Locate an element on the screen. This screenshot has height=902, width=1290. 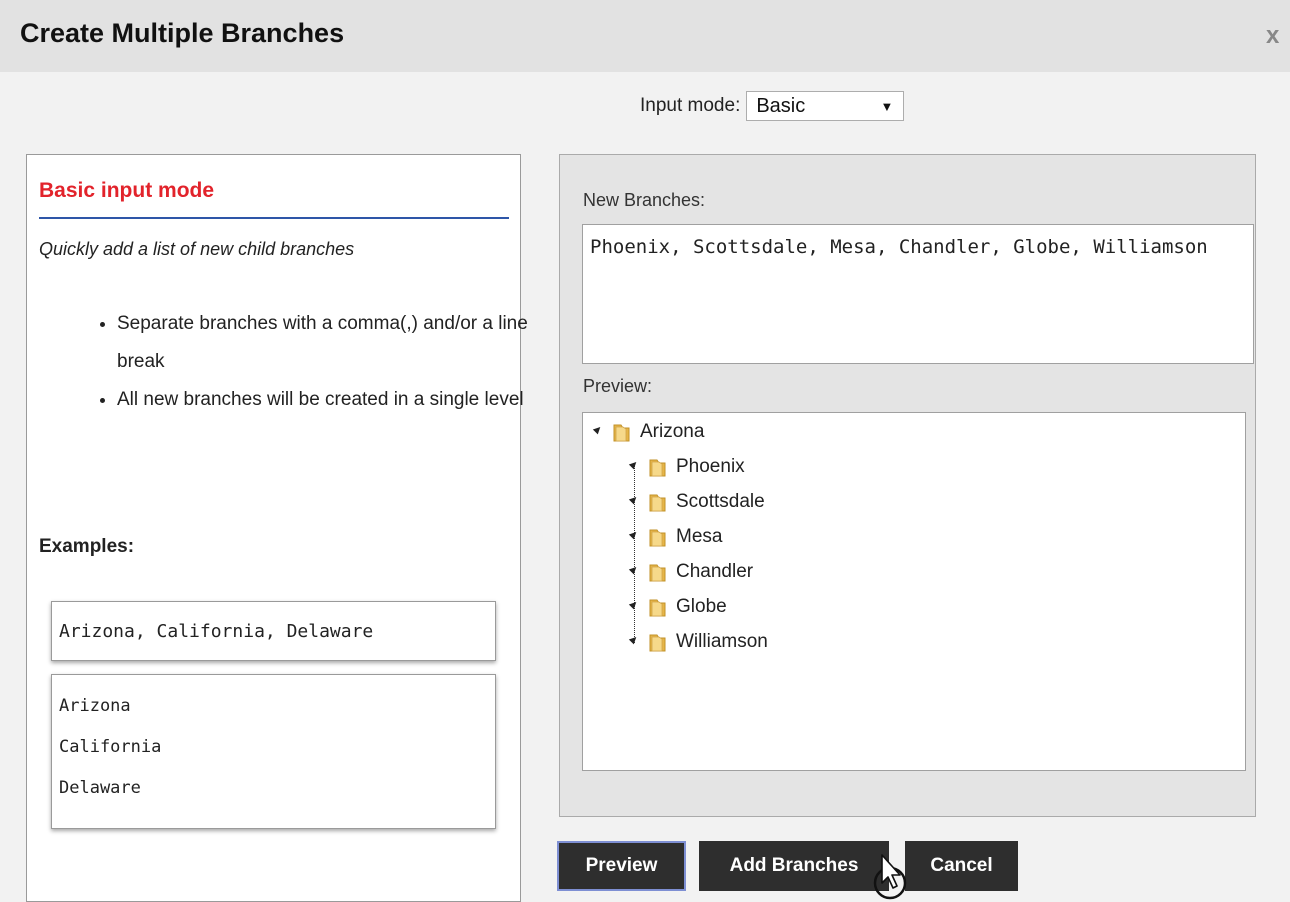
tree-child-label: Scottsdale is located at coordinates (720, 501).